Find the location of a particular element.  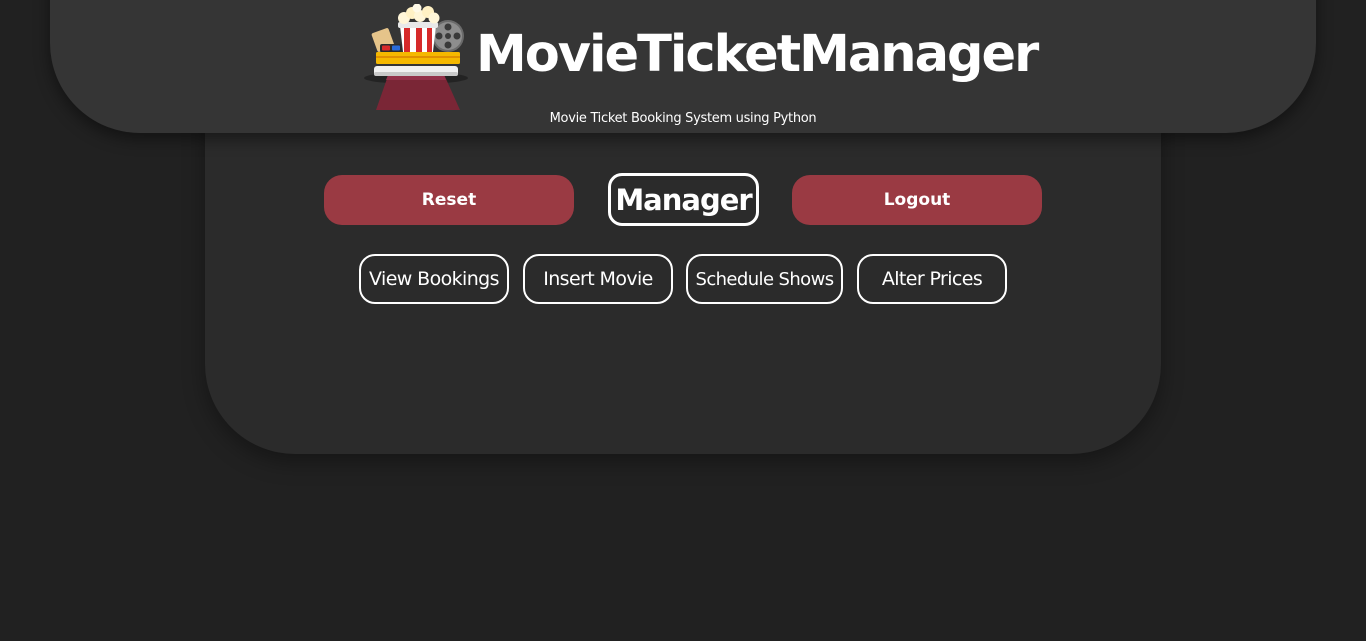

cinema-popcorn-logo-icon is located at coordinates (416, 57).